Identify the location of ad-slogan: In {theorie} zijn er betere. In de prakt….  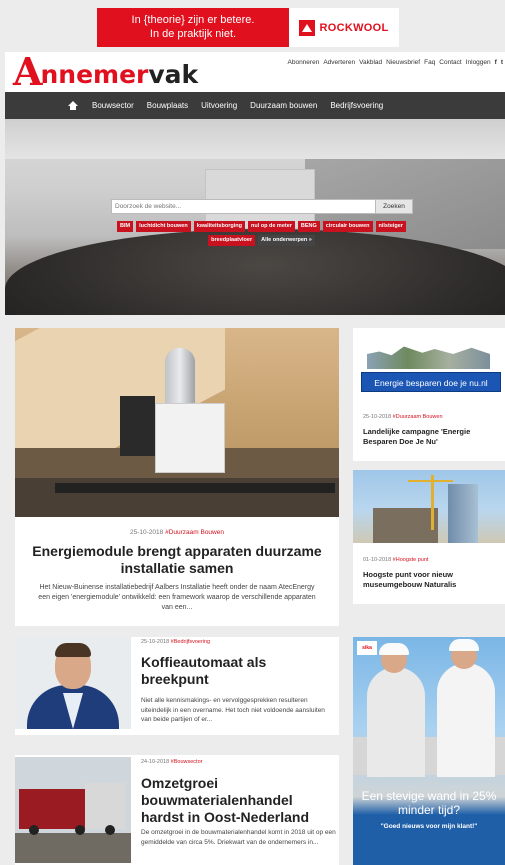
(193, 27).